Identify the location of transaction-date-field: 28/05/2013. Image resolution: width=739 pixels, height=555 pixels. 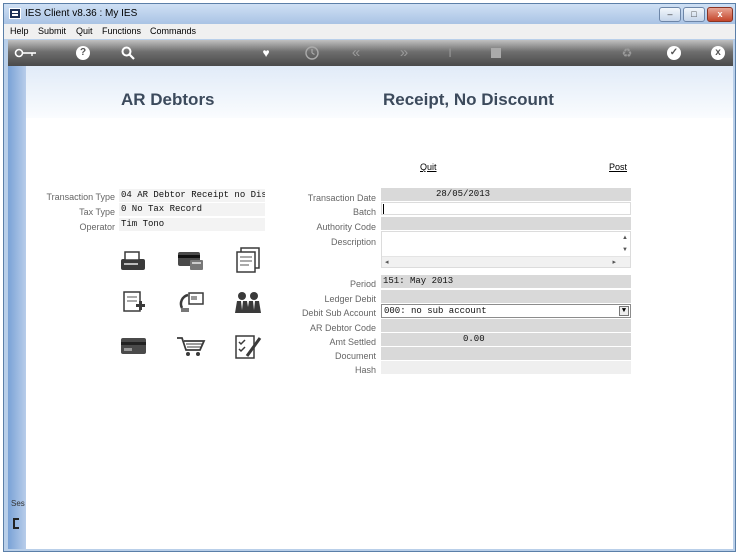
(506, 194).